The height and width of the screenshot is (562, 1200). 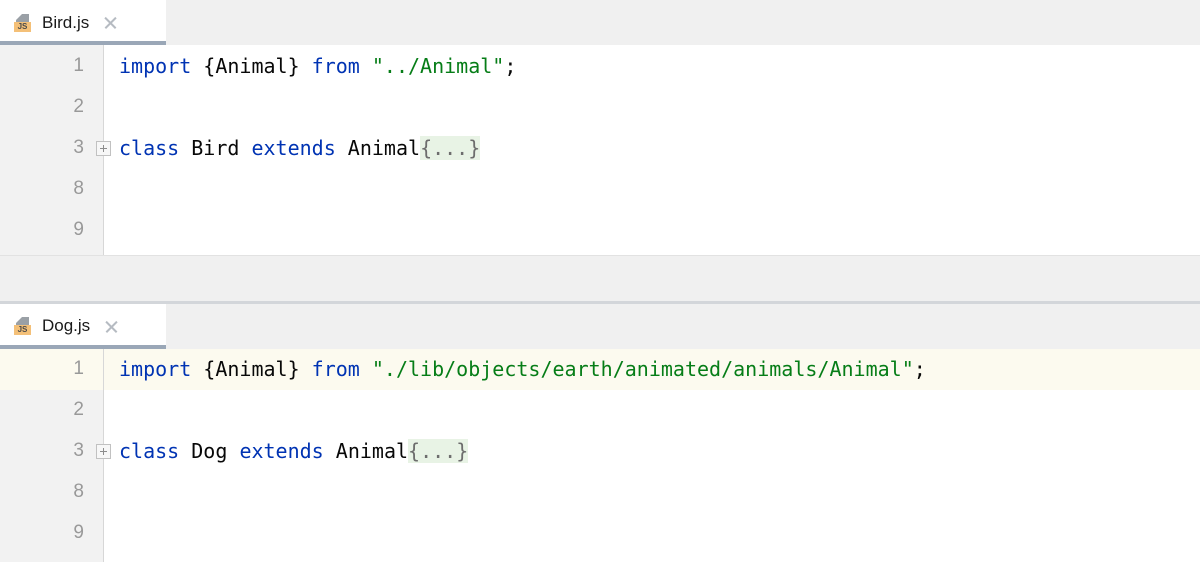 I want to click on gutter-top: 1 2 3 8 9, so click(x=55, y=150).